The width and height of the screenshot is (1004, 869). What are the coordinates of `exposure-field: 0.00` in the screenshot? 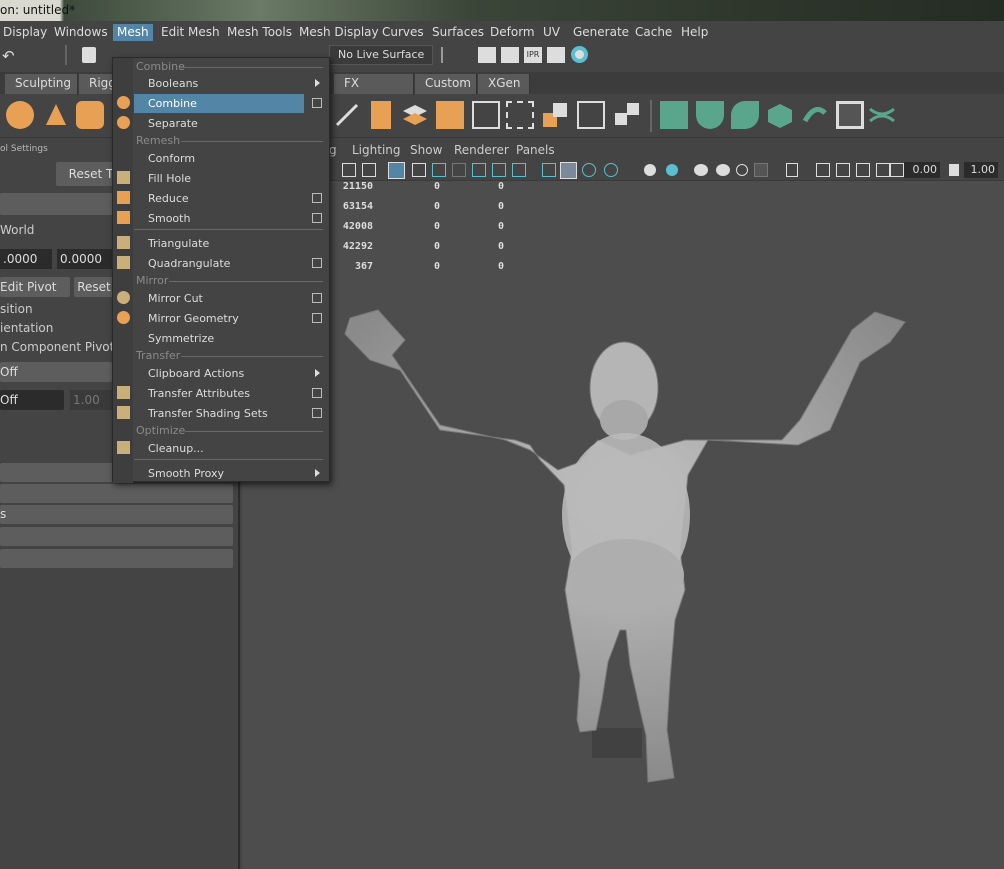 It's located at (922, 170).